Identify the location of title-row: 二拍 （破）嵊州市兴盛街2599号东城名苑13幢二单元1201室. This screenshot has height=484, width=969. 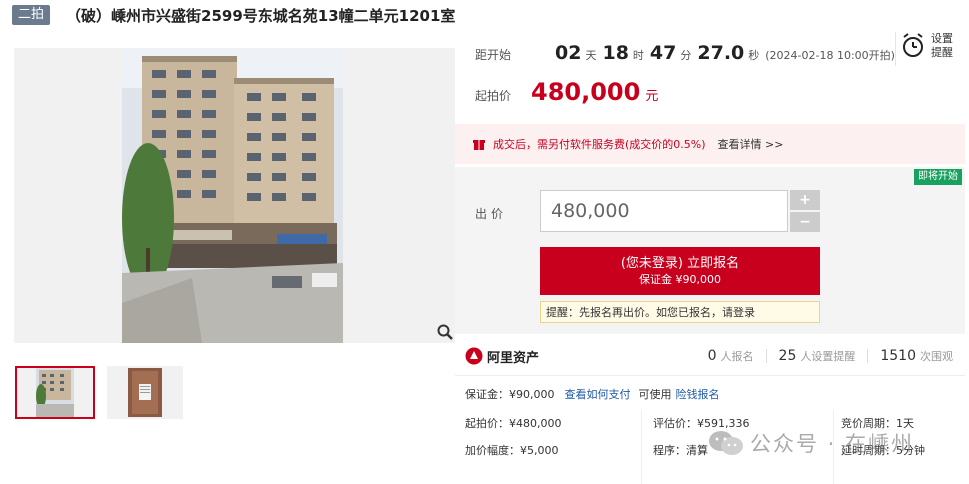
(233, 15).